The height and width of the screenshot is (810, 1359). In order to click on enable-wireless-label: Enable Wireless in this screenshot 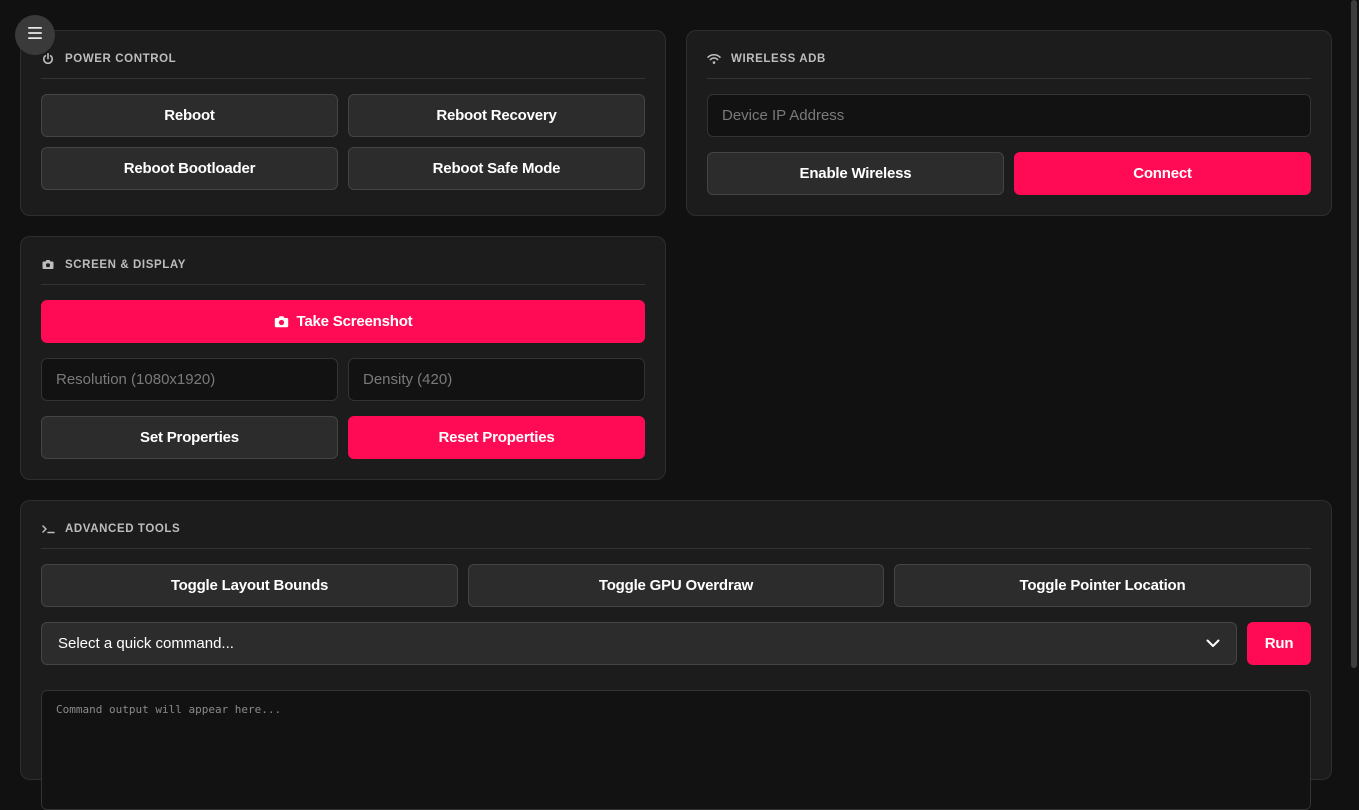, I will do `click(855, 173)`.